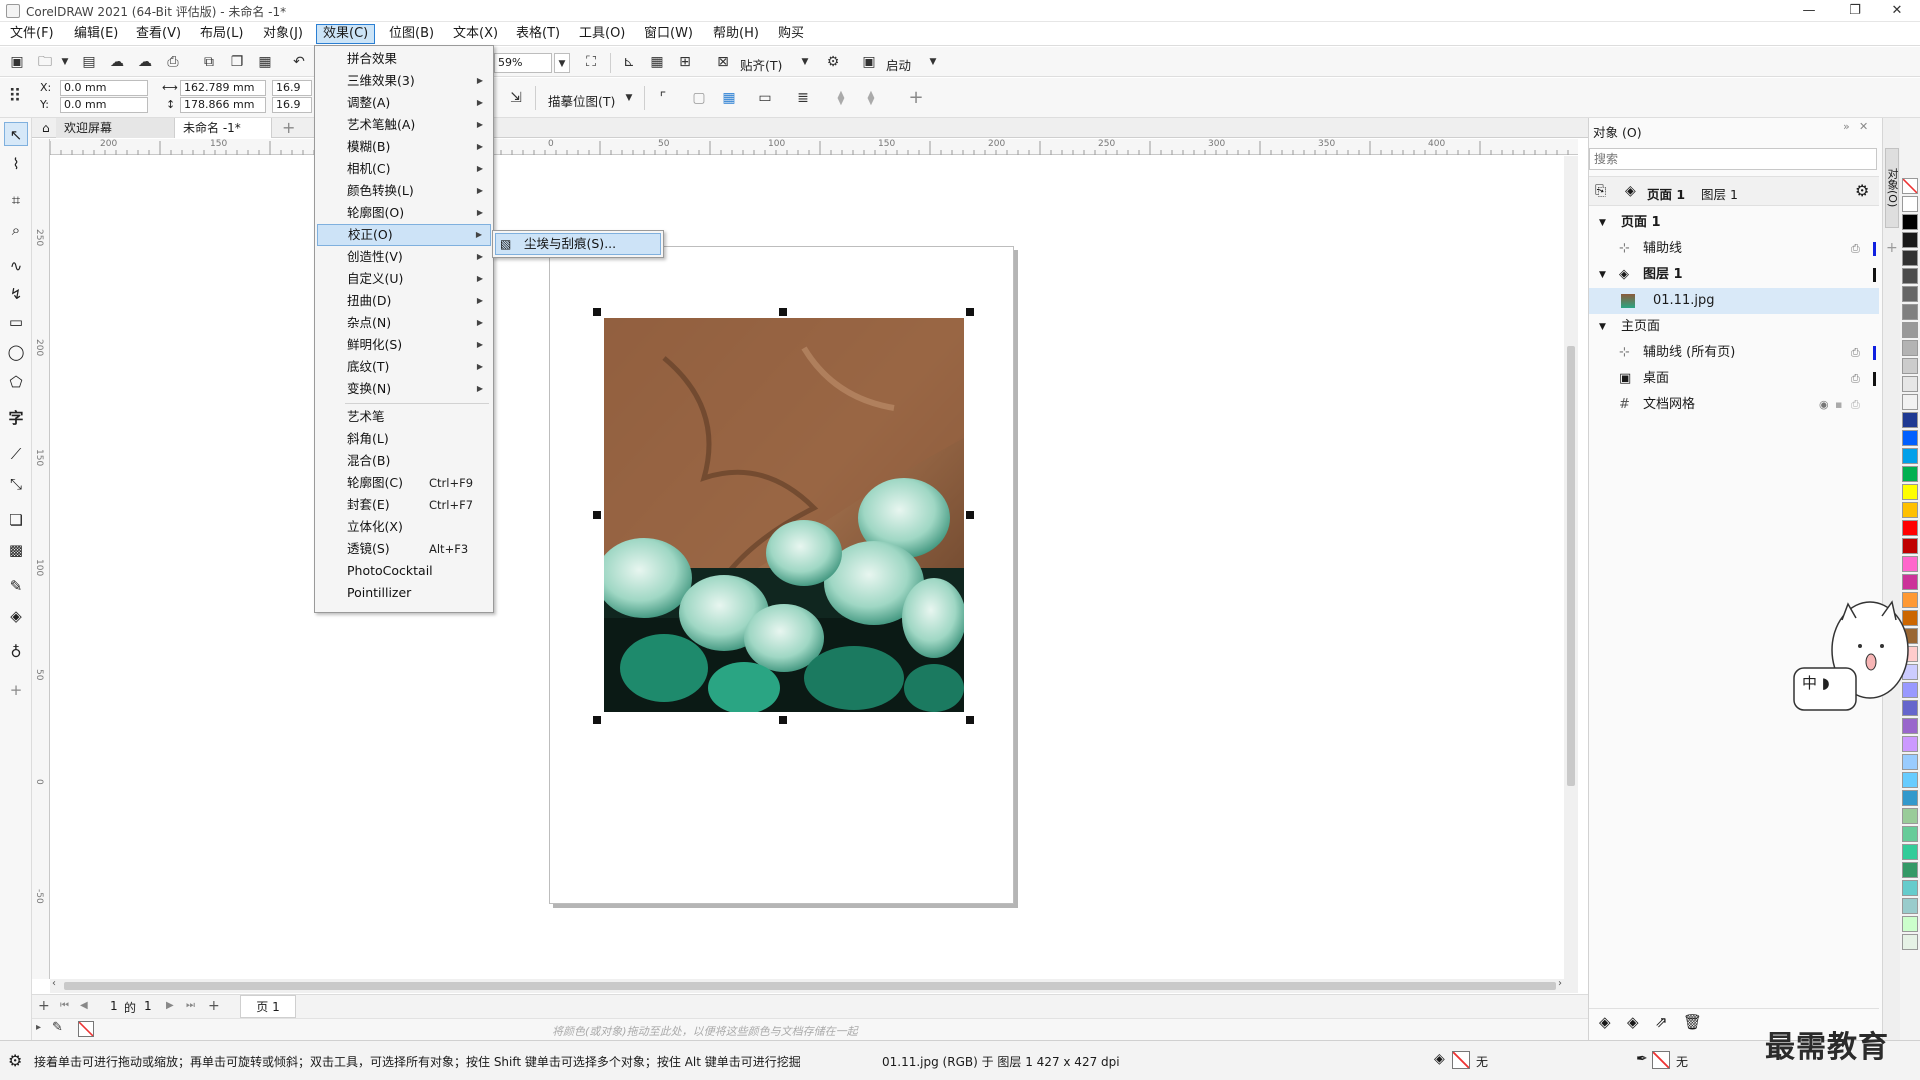 Image resolution: width=1920 pixels, height=1080 pixels. What do you see at coordinates (404, 323) in the screenshot?
I see `effects-menu-item: 杂点(N) ▶` at bounding box center [404, 323].